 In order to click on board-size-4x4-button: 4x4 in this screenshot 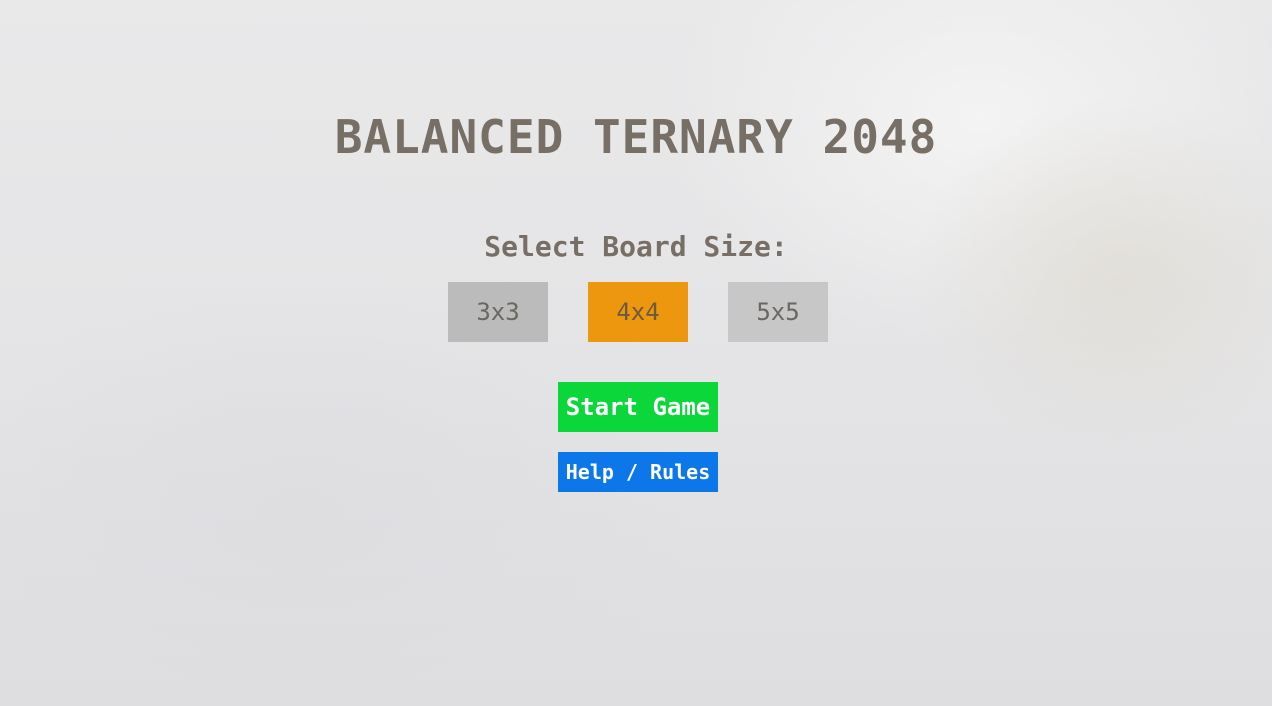, I will do `click(638, 312)`.